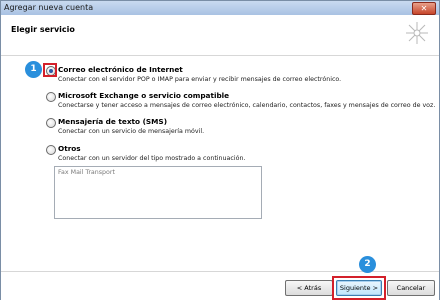 This screenshot has width=440, height=300. I want to click on option-label-exchange: Microsoft Exchange o servicio compatible, so click(143, 95).